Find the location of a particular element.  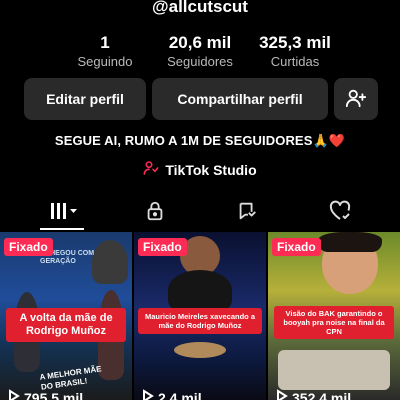

tab-private is located at coordinates (155, 213).